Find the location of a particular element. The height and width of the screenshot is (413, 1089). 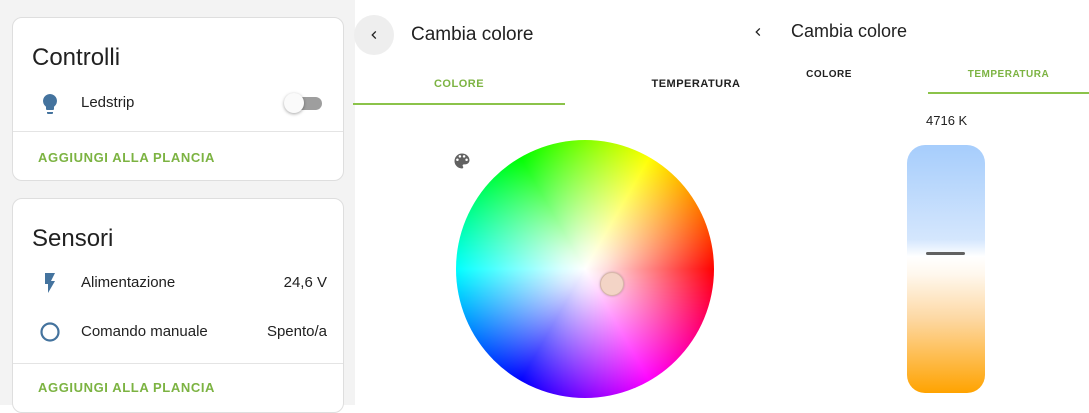

ledstrip-toggle is located at coordinates (304, 103).